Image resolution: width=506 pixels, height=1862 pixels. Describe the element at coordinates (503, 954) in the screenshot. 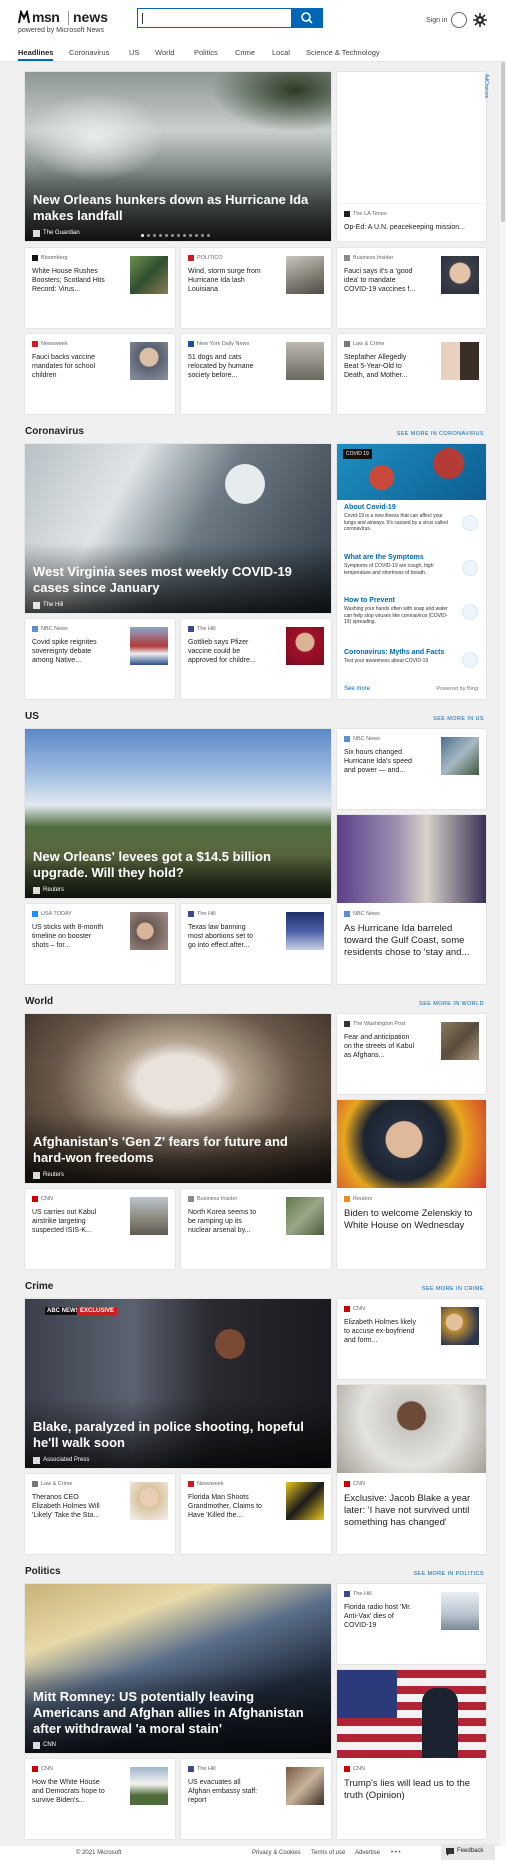

I see `page-scrollbar` at that location.